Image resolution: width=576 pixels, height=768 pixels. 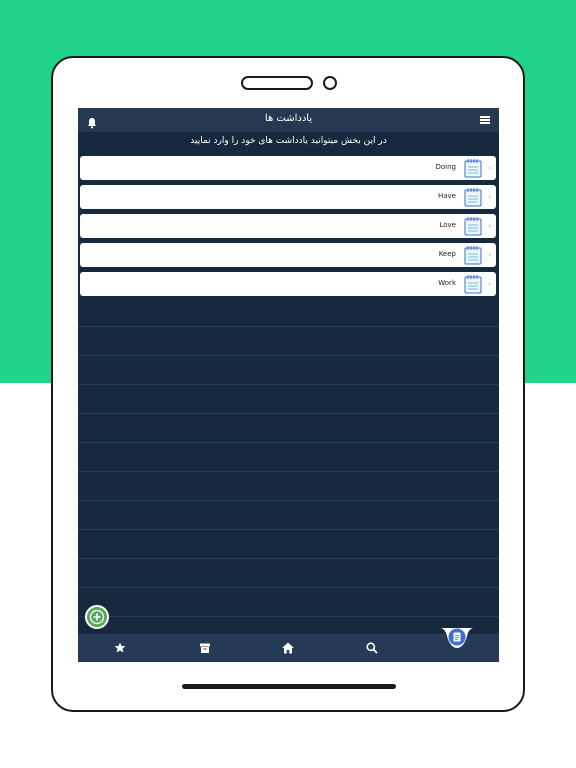 I want to click on top-app-bar: یادداشت ها, so click(x=288, y=120).